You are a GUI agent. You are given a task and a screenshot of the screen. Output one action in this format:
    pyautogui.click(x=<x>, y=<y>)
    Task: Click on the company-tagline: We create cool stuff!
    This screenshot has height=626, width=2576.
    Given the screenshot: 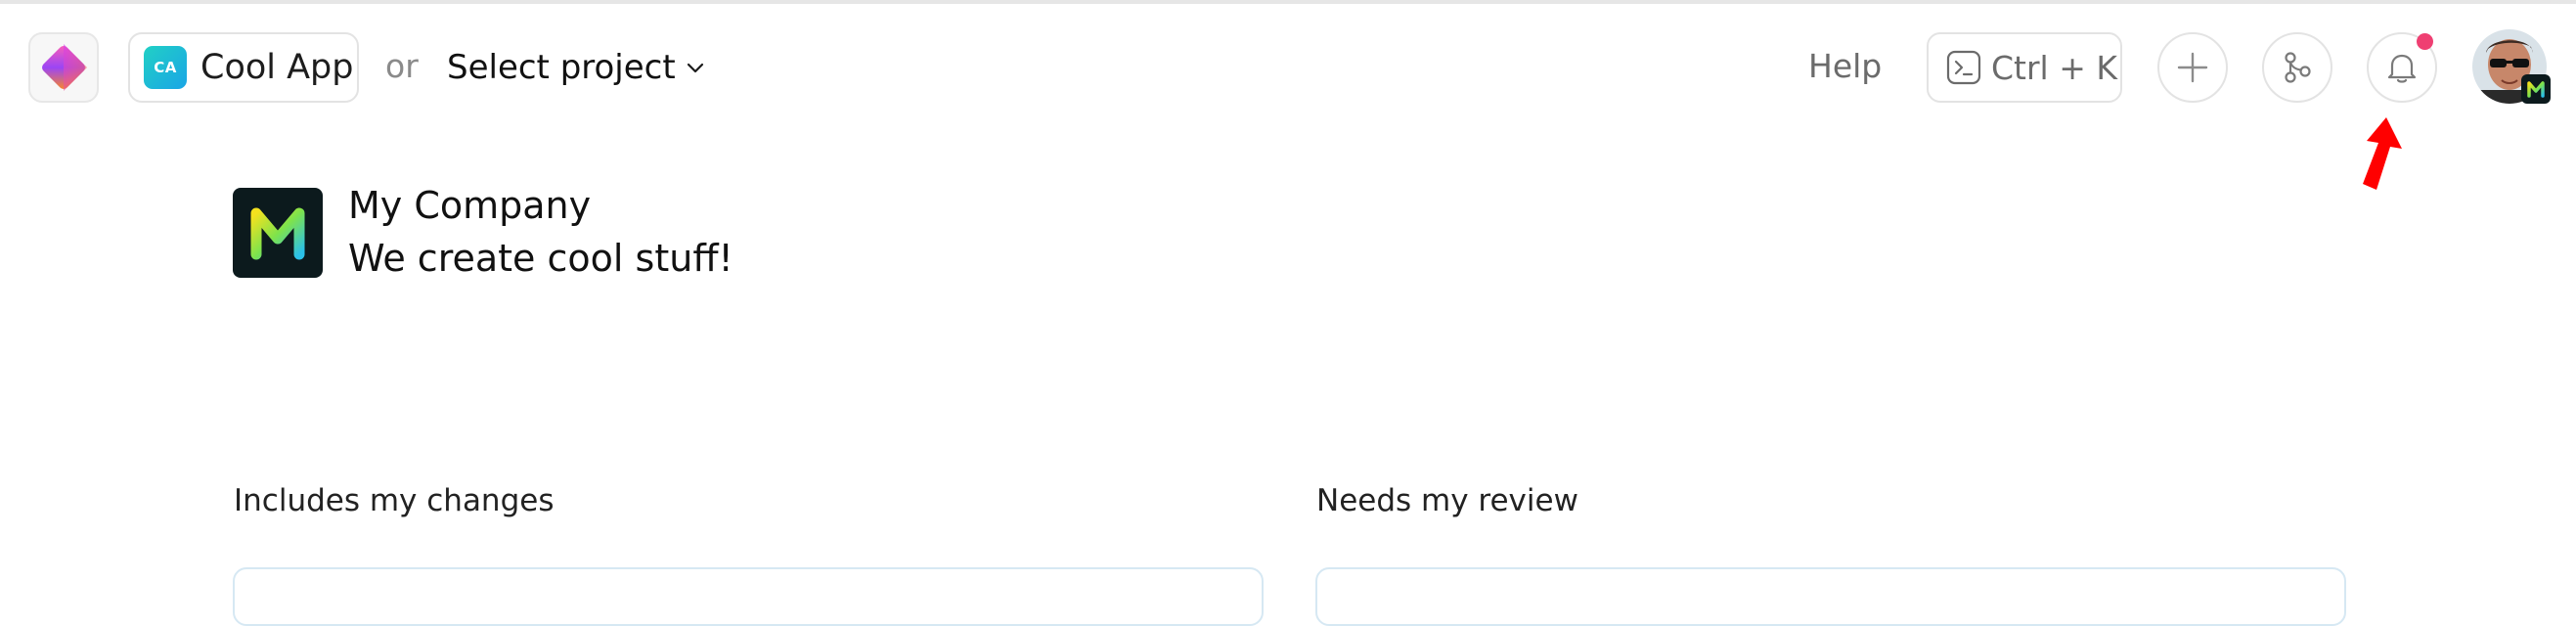 What is the action you would take?
    pyautogui.click(x=540, y=258)
    